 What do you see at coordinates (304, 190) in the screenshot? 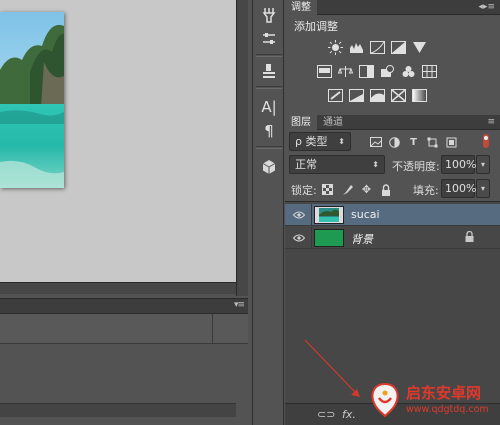
I see `lock-label: 锁定:` at bounding box center [304, 190].